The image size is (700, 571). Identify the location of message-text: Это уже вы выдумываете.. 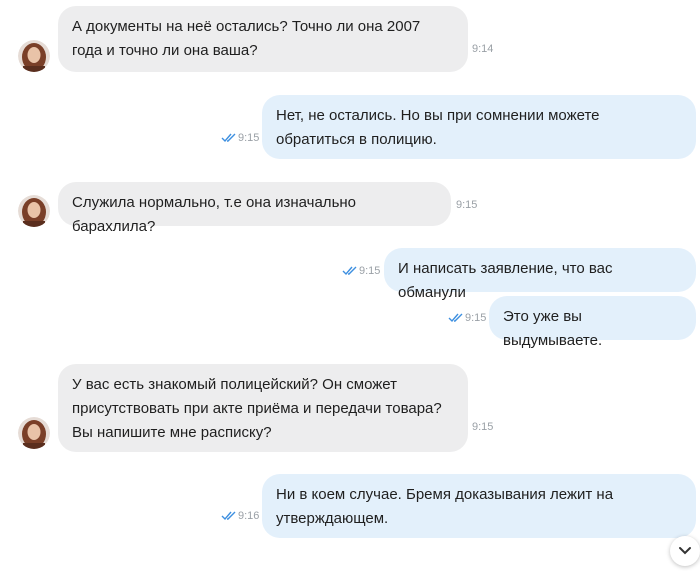
(553, 328).